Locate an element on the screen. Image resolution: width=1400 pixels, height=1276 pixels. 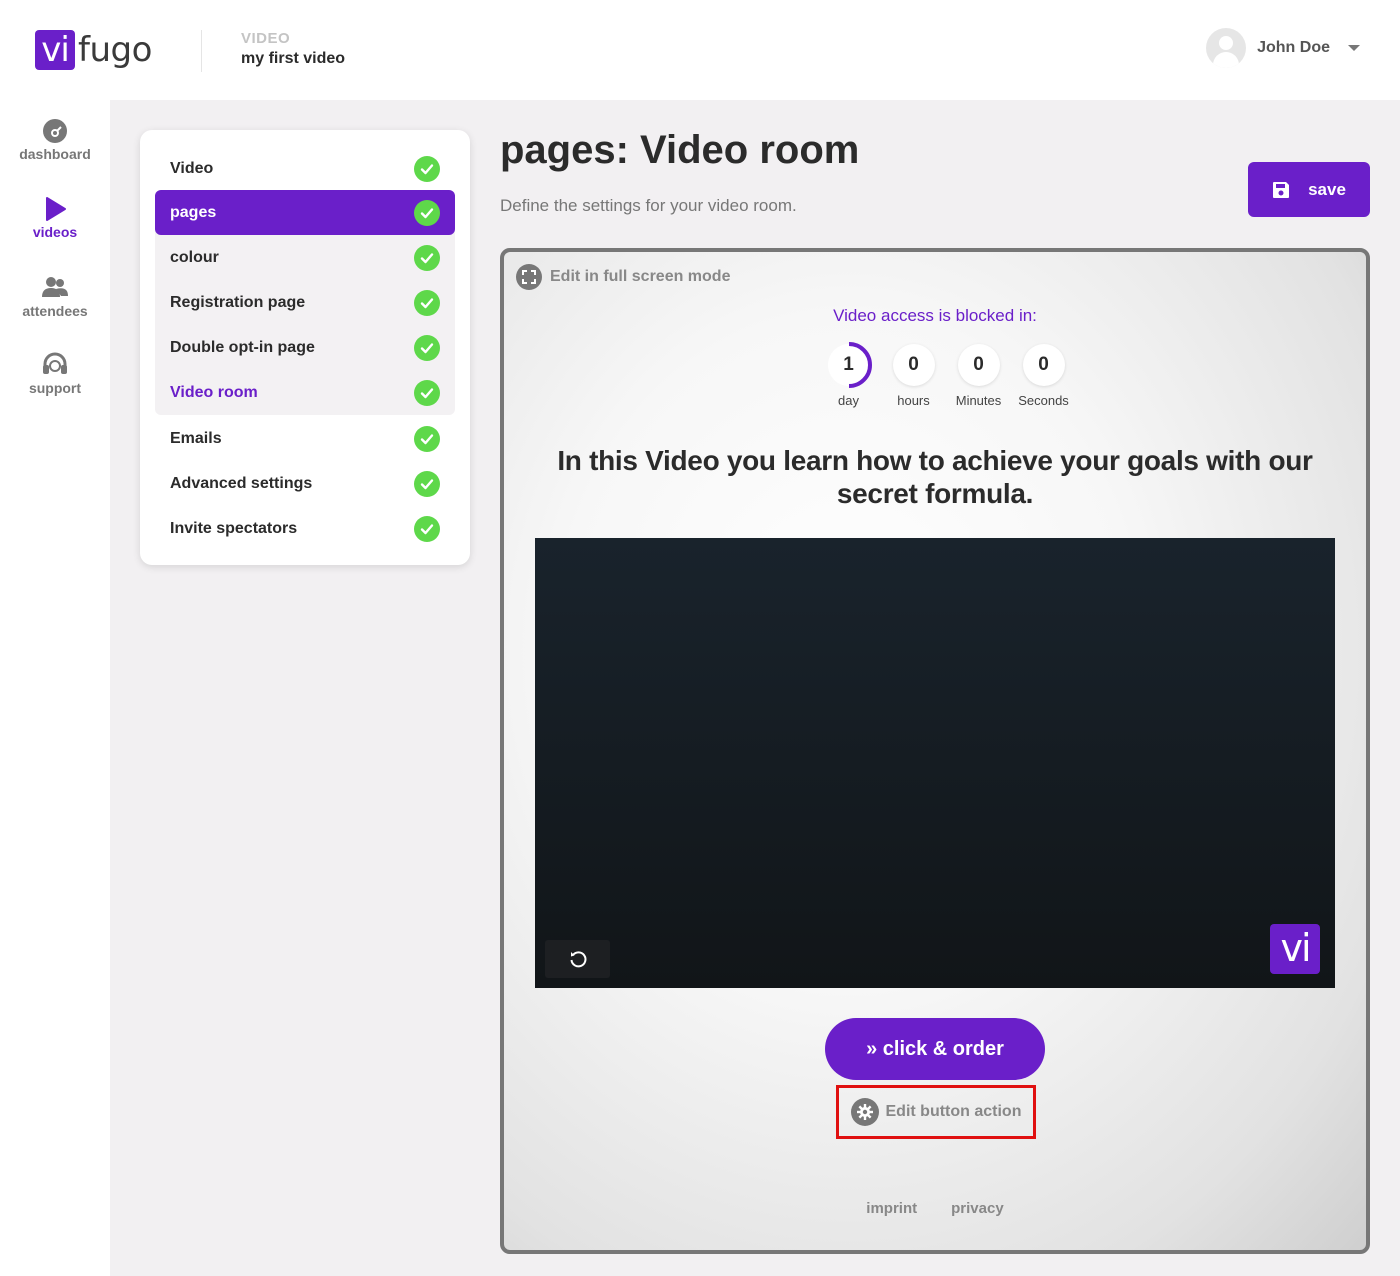
logo-vi-mark: vi is located at coordinates (55, 50).